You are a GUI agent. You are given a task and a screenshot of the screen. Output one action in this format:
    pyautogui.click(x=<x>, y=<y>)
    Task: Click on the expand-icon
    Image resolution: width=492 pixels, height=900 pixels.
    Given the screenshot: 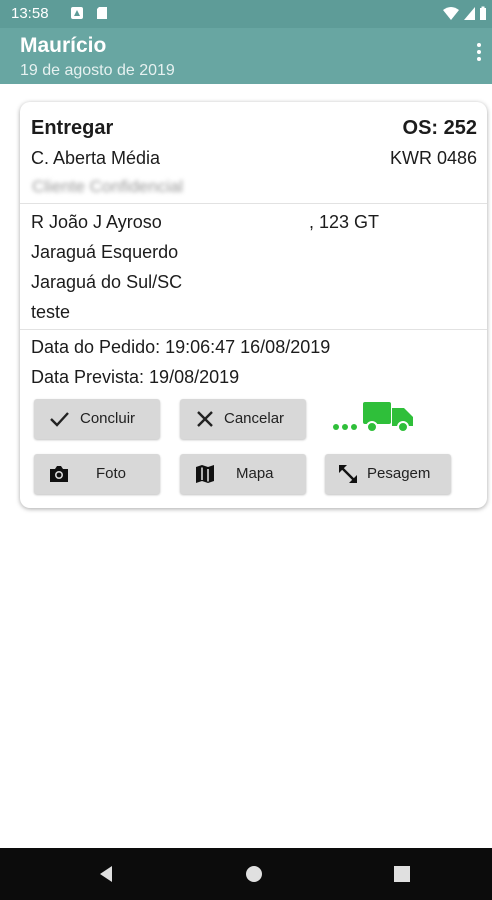 What is the action you would take?
    pyautogui.click(x=348, y=474)
    